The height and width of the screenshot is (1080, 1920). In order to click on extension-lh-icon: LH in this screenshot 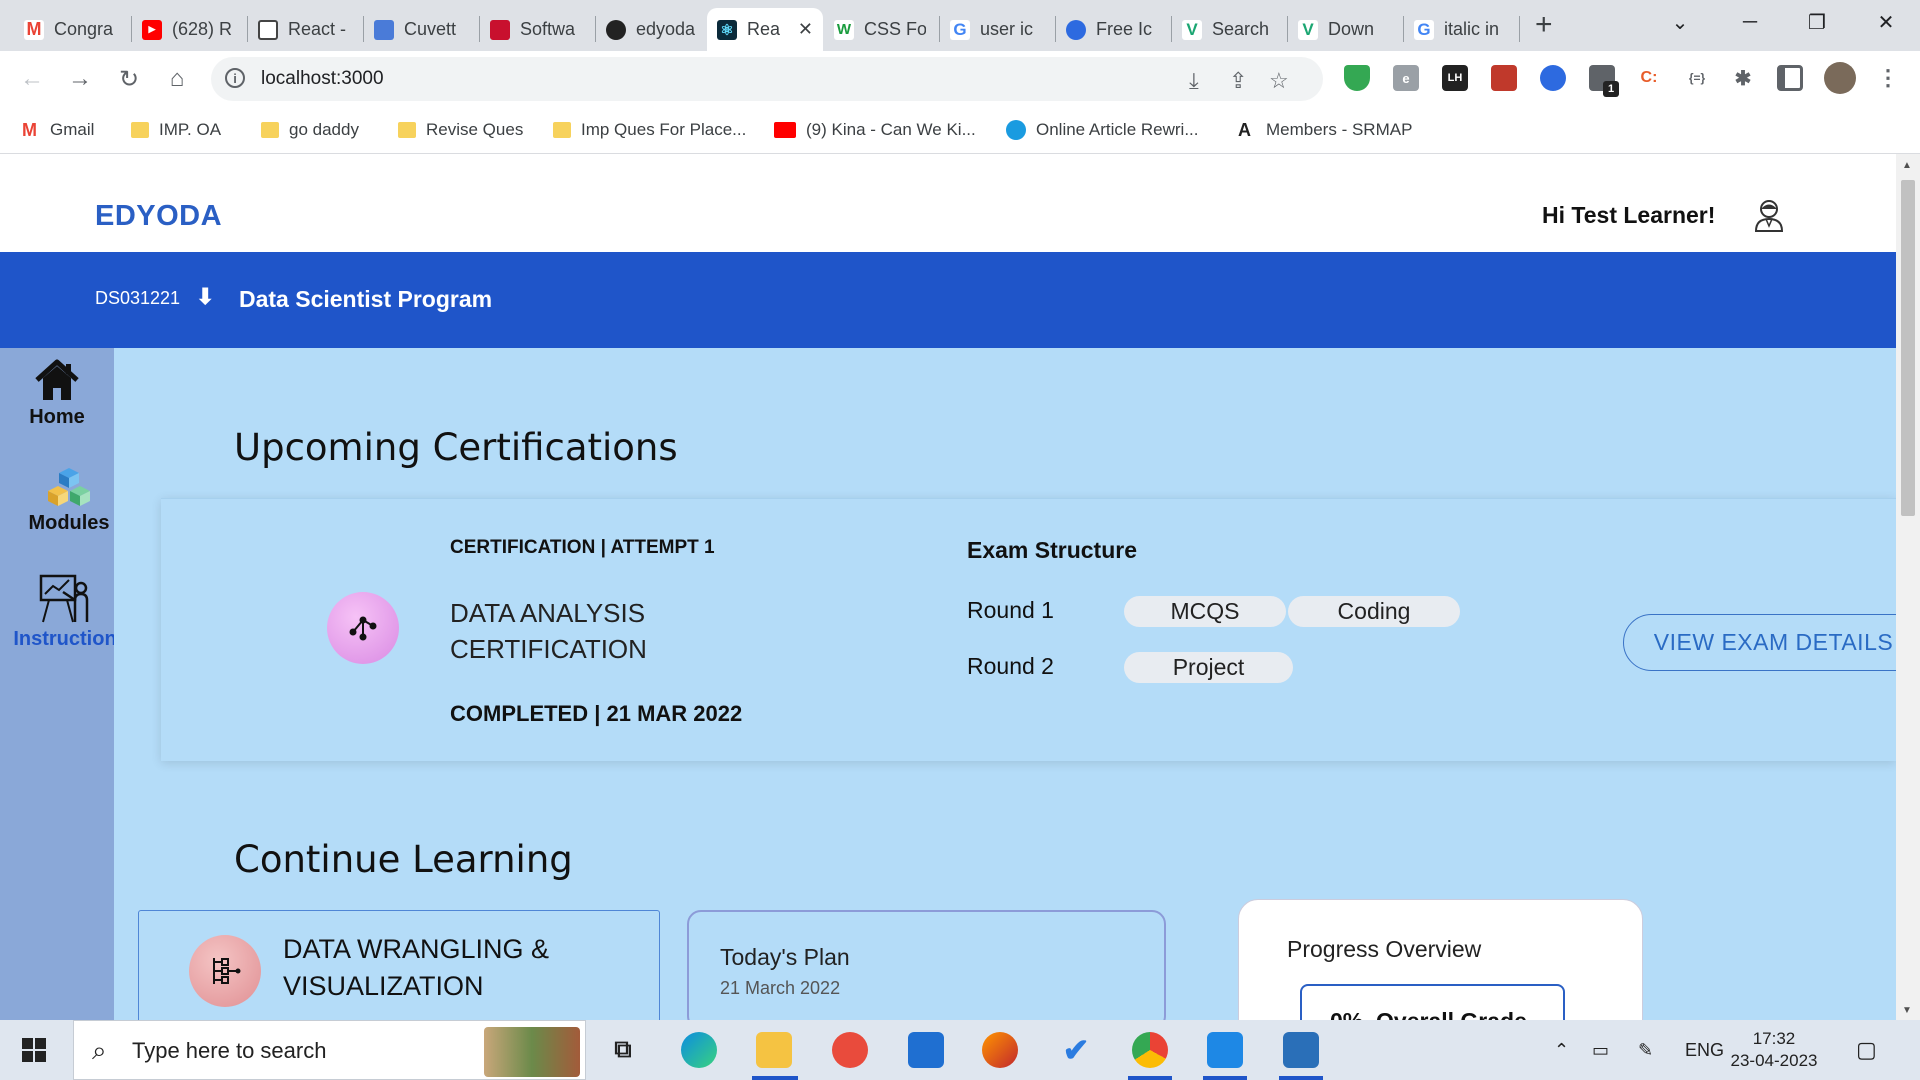, I will do `click(1455, 78)`.